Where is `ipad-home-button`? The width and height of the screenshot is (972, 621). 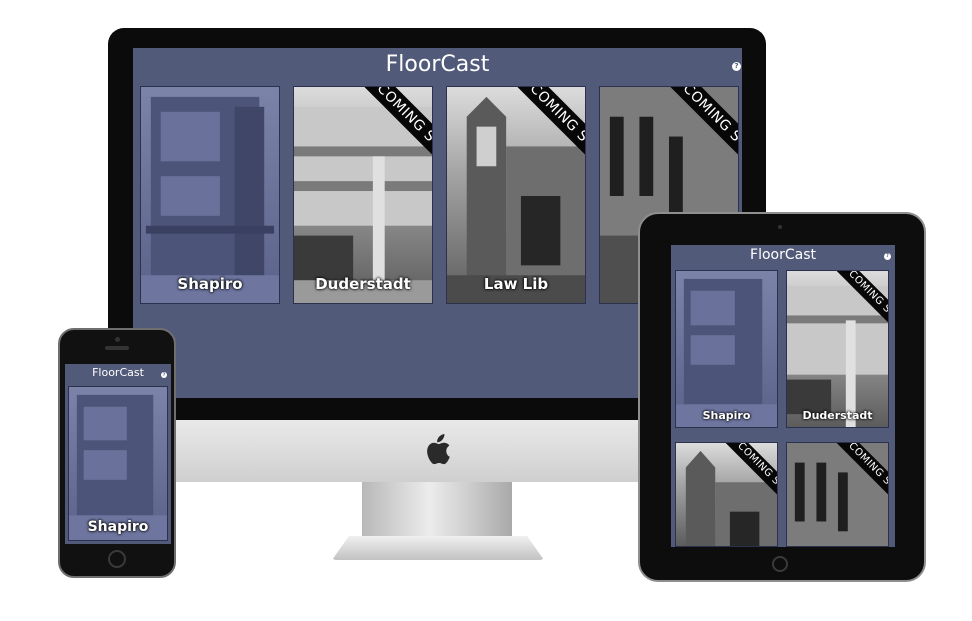 ipad-home-button is located at coordinates (780, 564).